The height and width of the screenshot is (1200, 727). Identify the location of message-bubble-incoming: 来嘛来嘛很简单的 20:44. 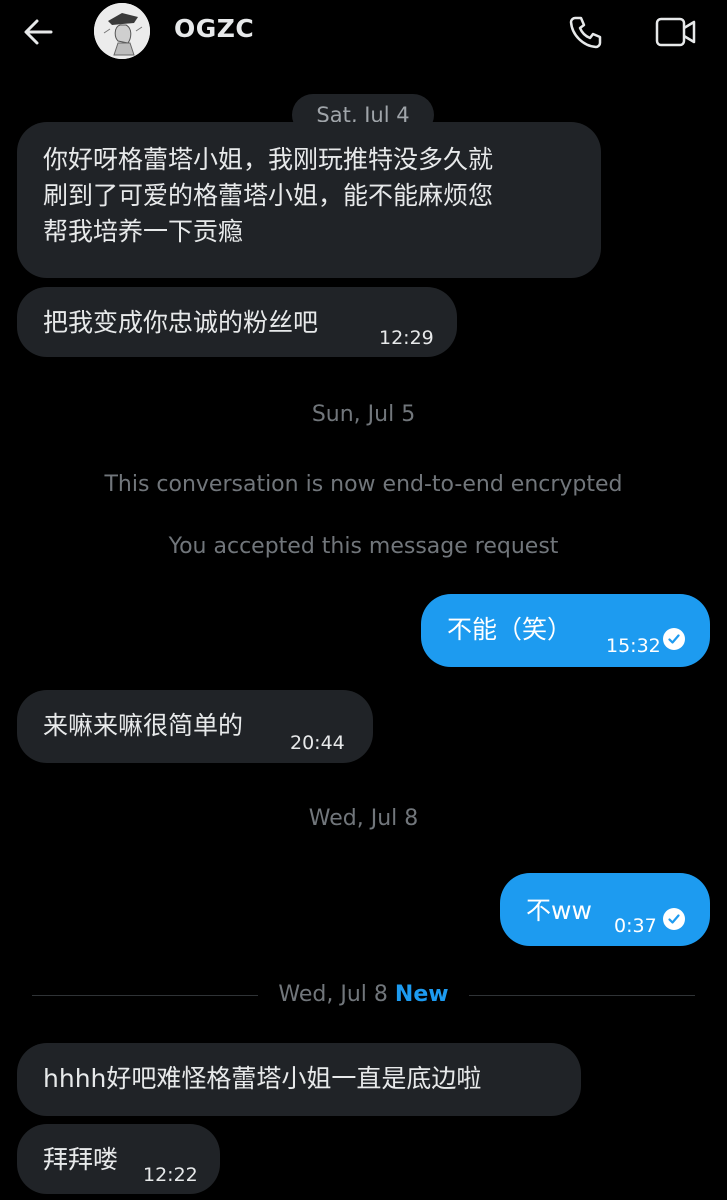
(195, 726).